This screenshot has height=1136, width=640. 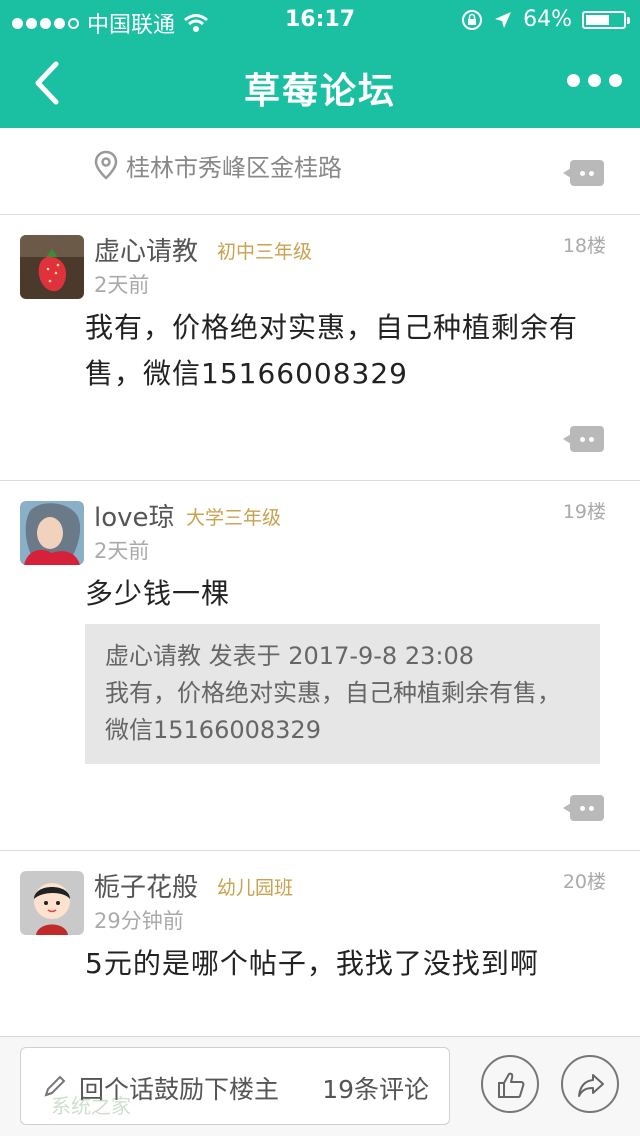 I want to click on post-content: 5元的是哪个帖子，我找了没找到啊, so click(x=312, y=963).